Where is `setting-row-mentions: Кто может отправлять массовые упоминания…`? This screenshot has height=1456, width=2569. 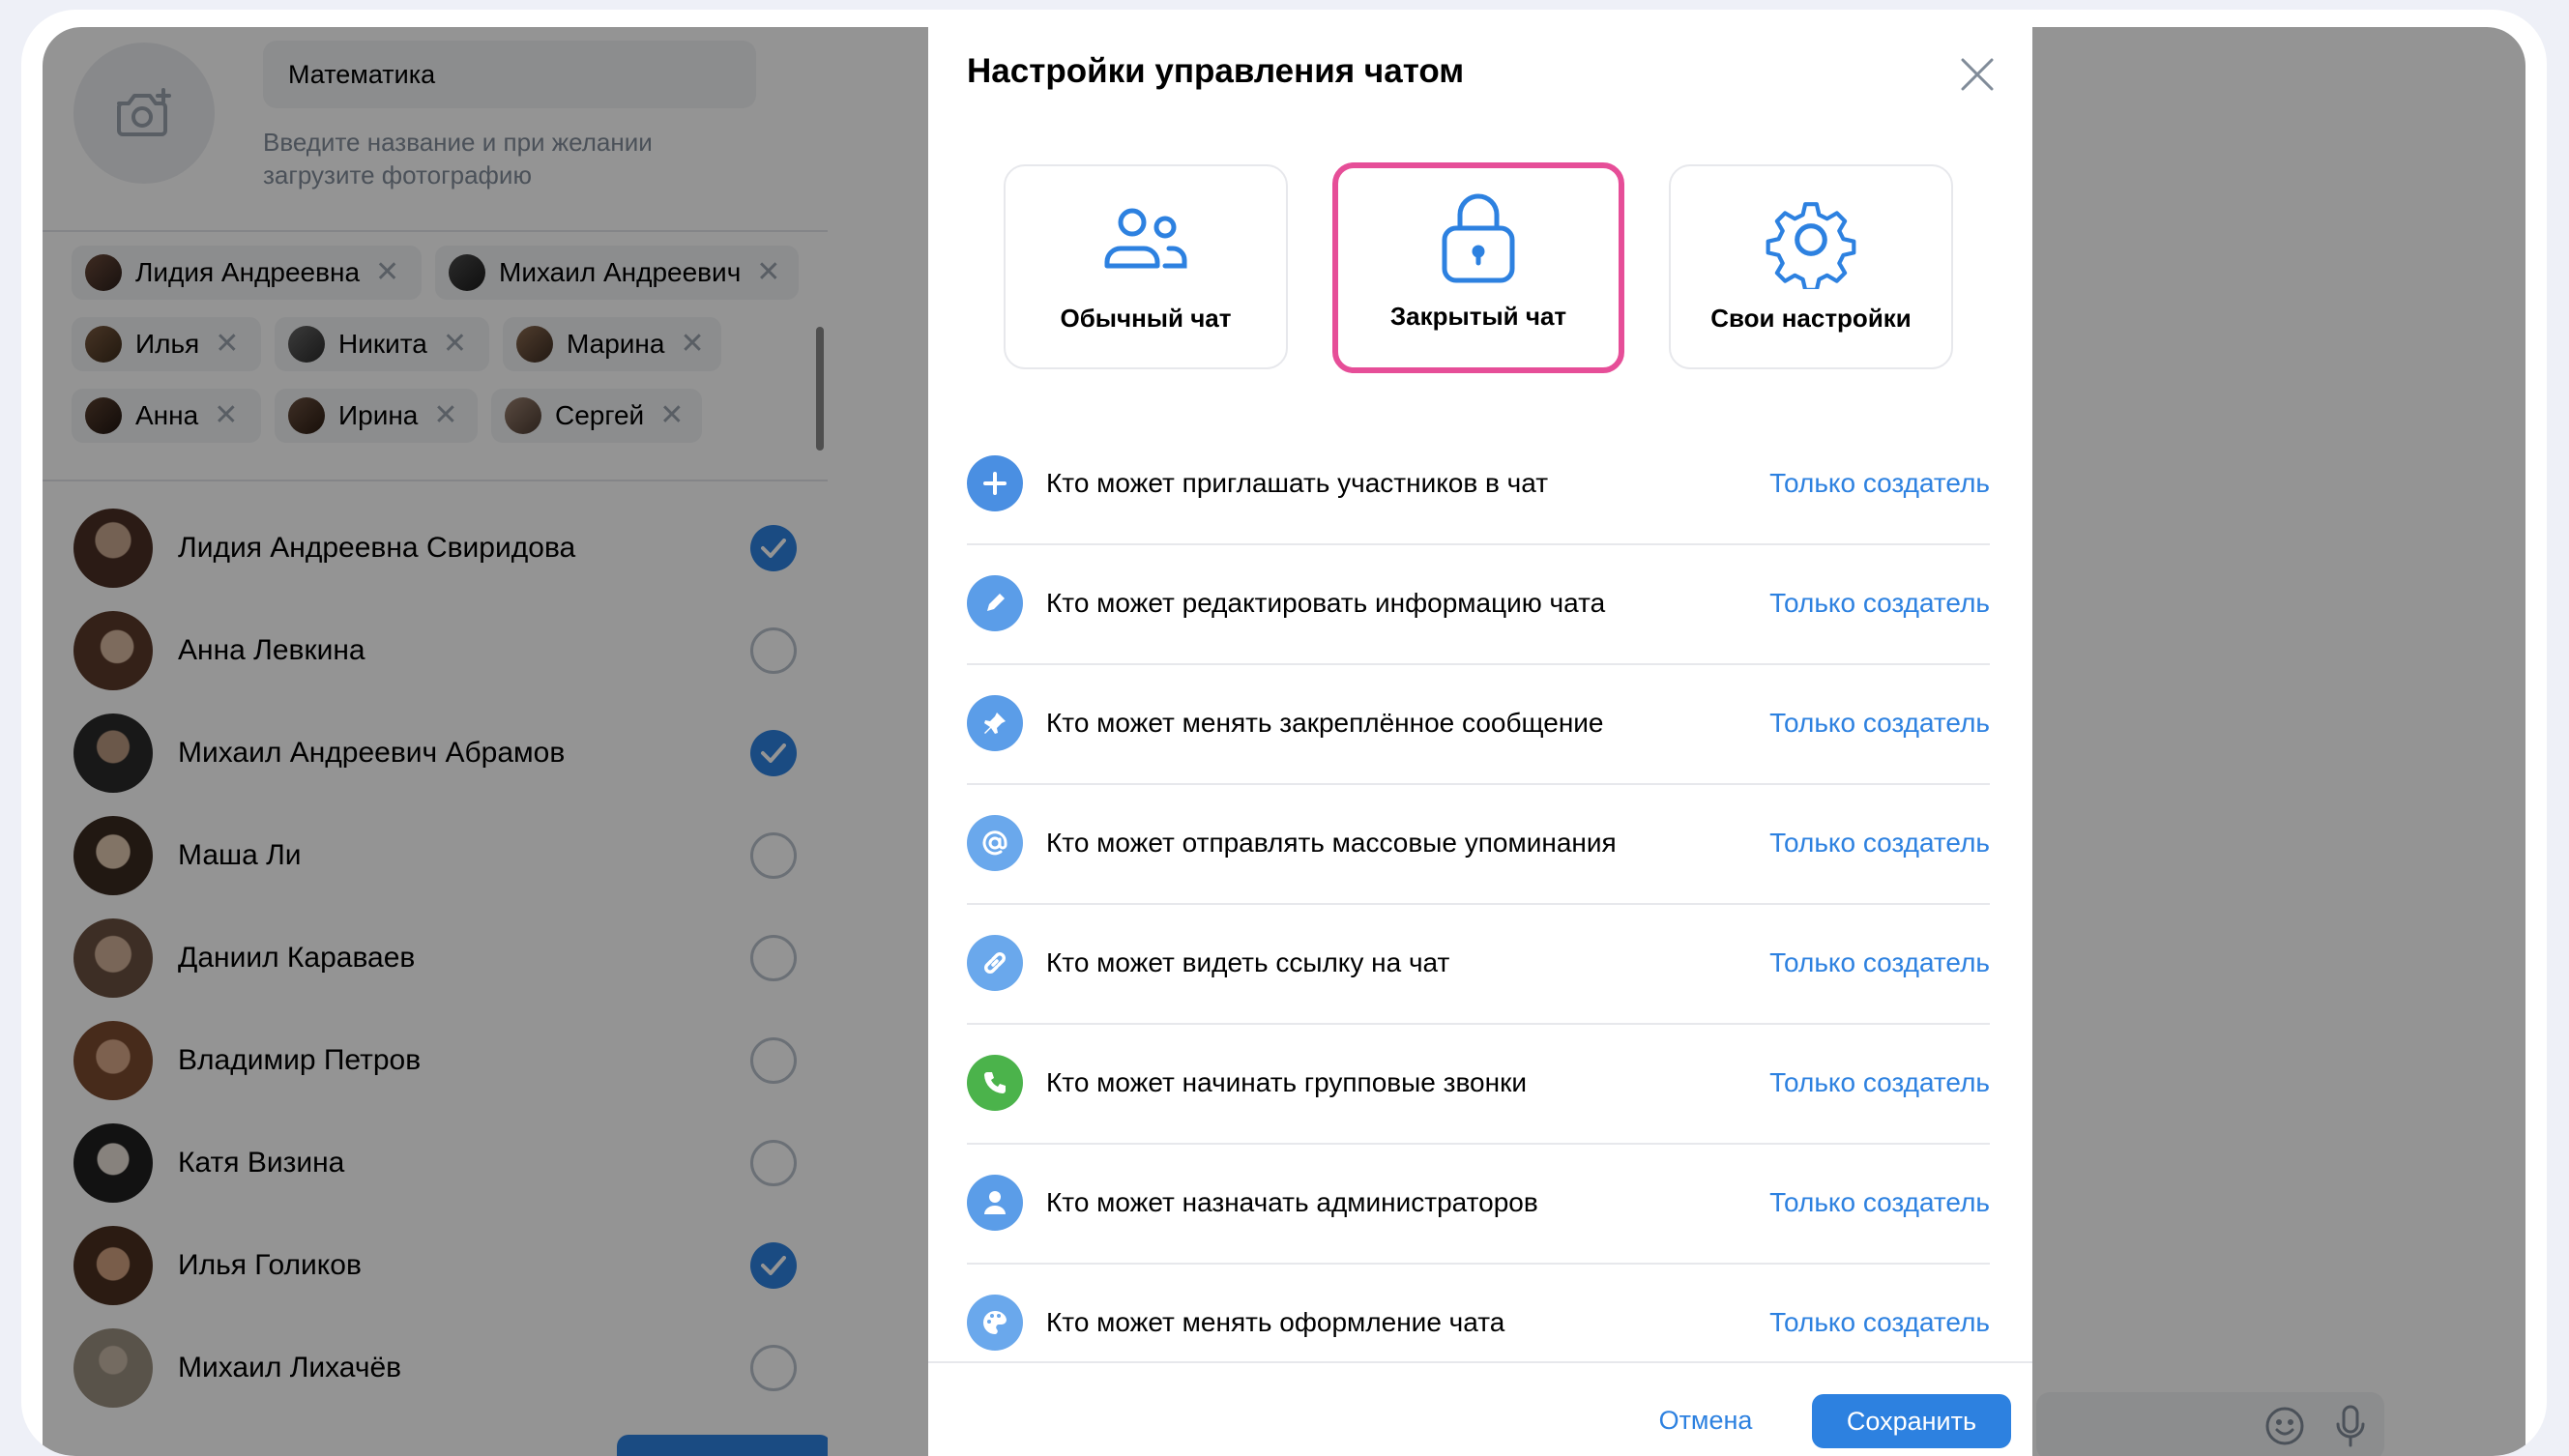 setting-row-mentions: Кто может отправлять массовые упоминания… is located at coordinates (1478, 843).